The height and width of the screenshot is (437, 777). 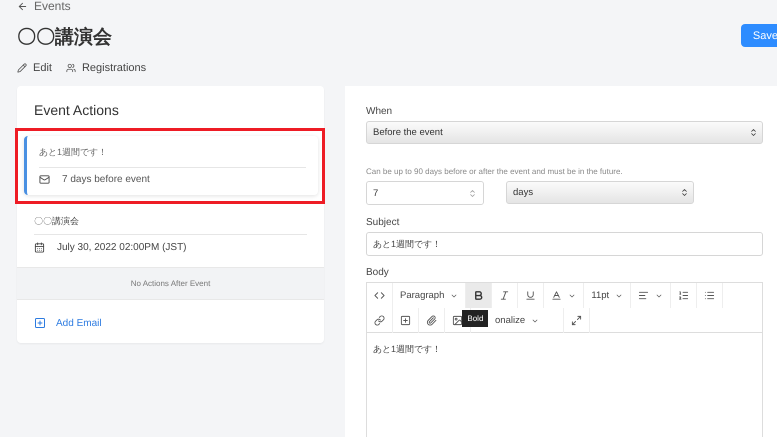 I want to click on action-timing: 7 days before event, so click(x=106, y=179).